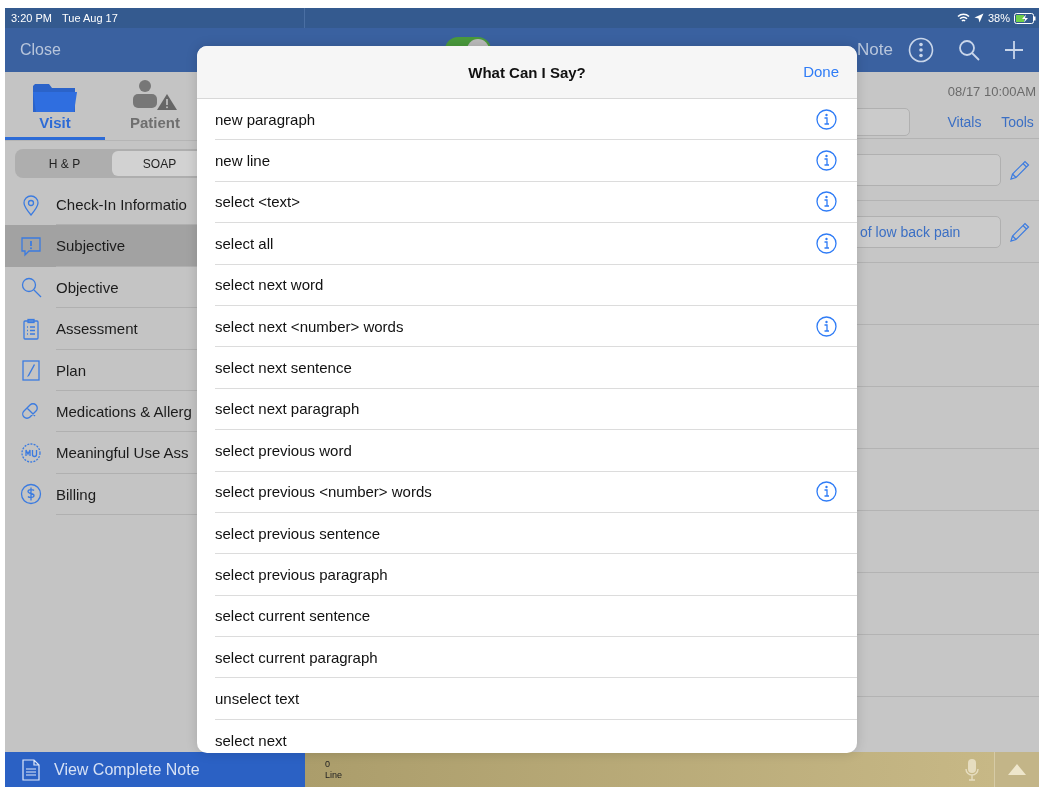 Image resolution: width=1039 pixels, height=787 pixels. What do you see at coordinates (296, 657) in the screenshot?
I see `command-item: select current paragraph` at bounding box center [296, 657].